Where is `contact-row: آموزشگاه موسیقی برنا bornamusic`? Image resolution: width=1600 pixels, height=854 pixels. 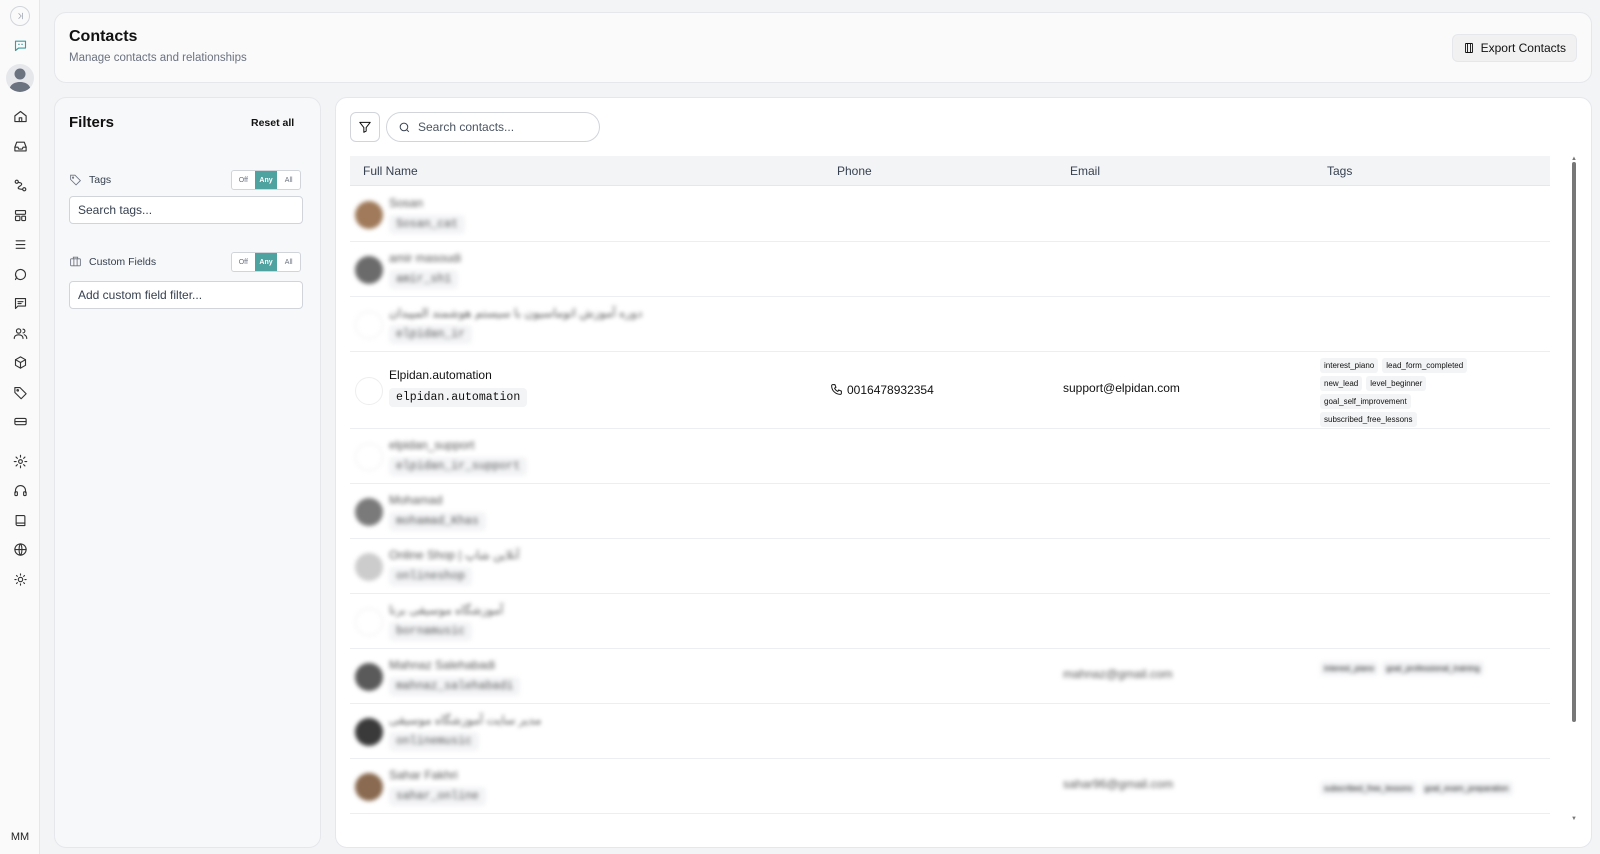
contact-row: آموزشگاه موسیقی برنا bornamusic is located at coordinates (950, 621).